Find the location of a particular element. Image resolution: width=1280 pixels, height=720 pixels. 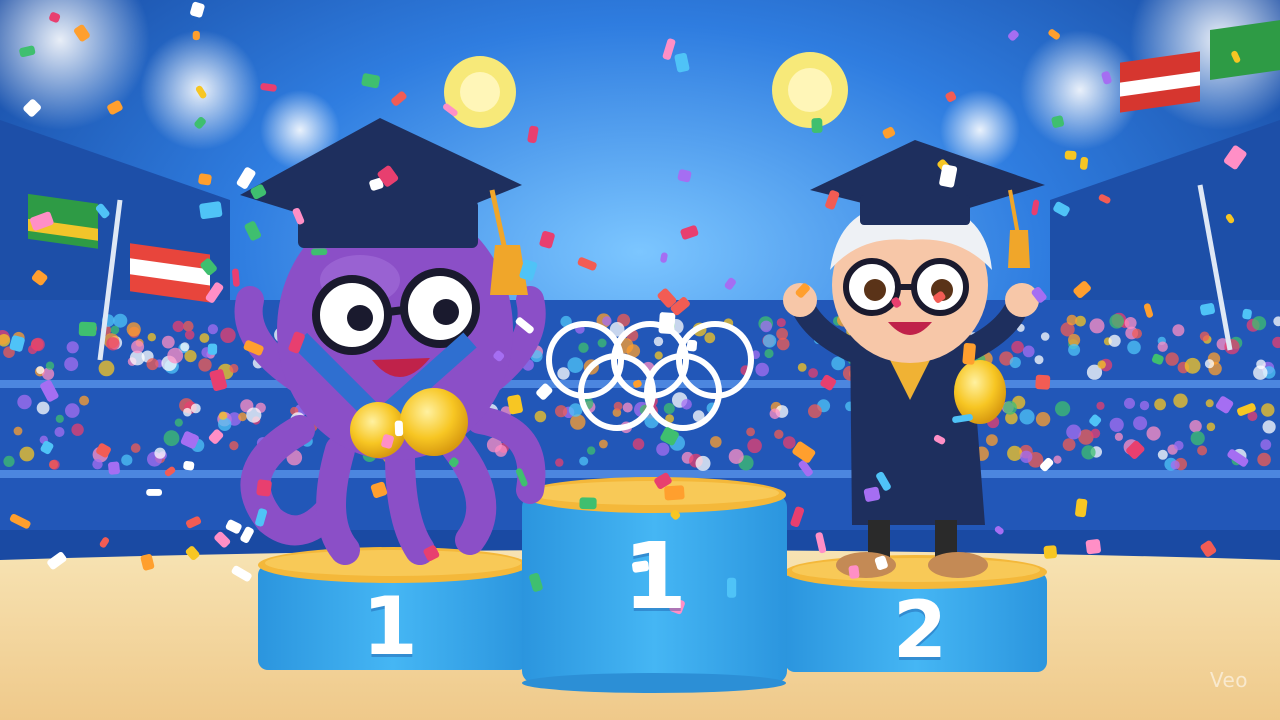

veo-watermark: Veo is located at coordinates (1228, 680).